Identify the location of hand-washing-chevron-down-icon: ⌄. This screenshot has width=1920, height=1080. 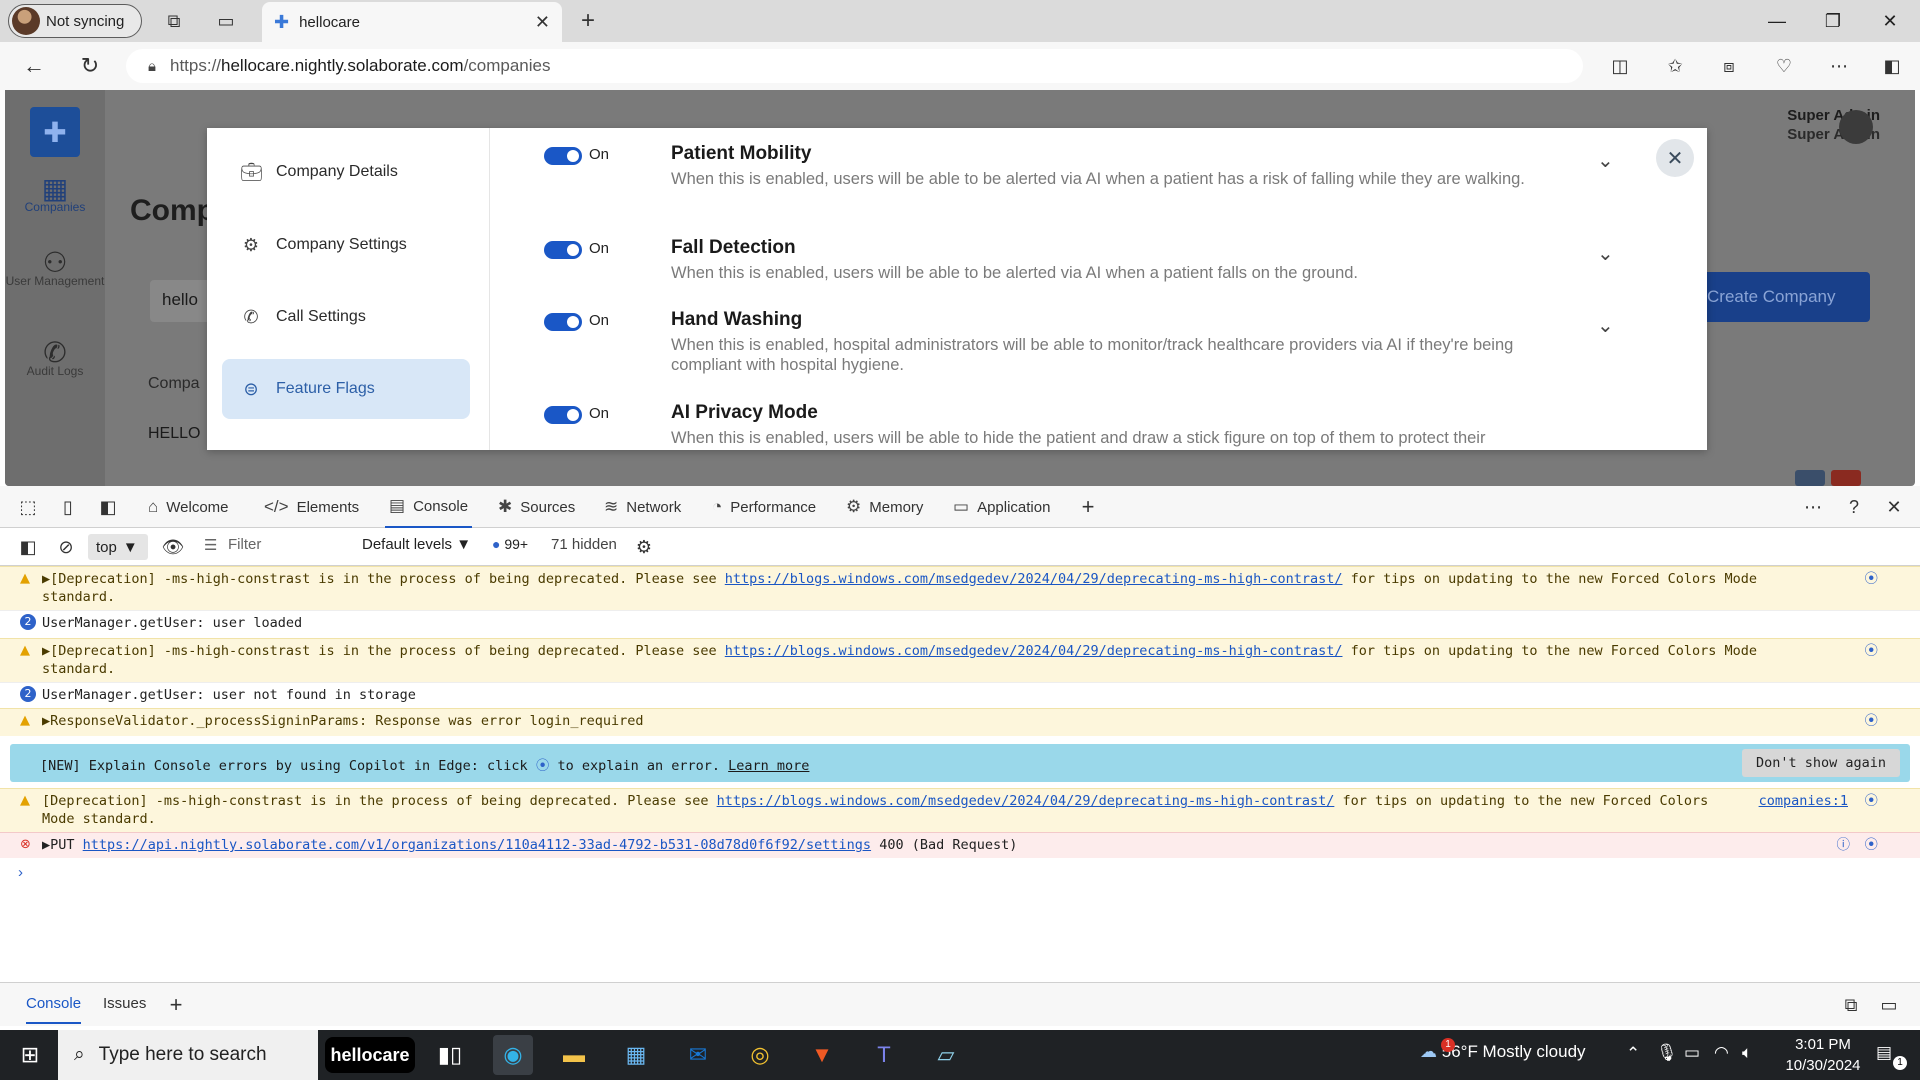
(1605, 325).